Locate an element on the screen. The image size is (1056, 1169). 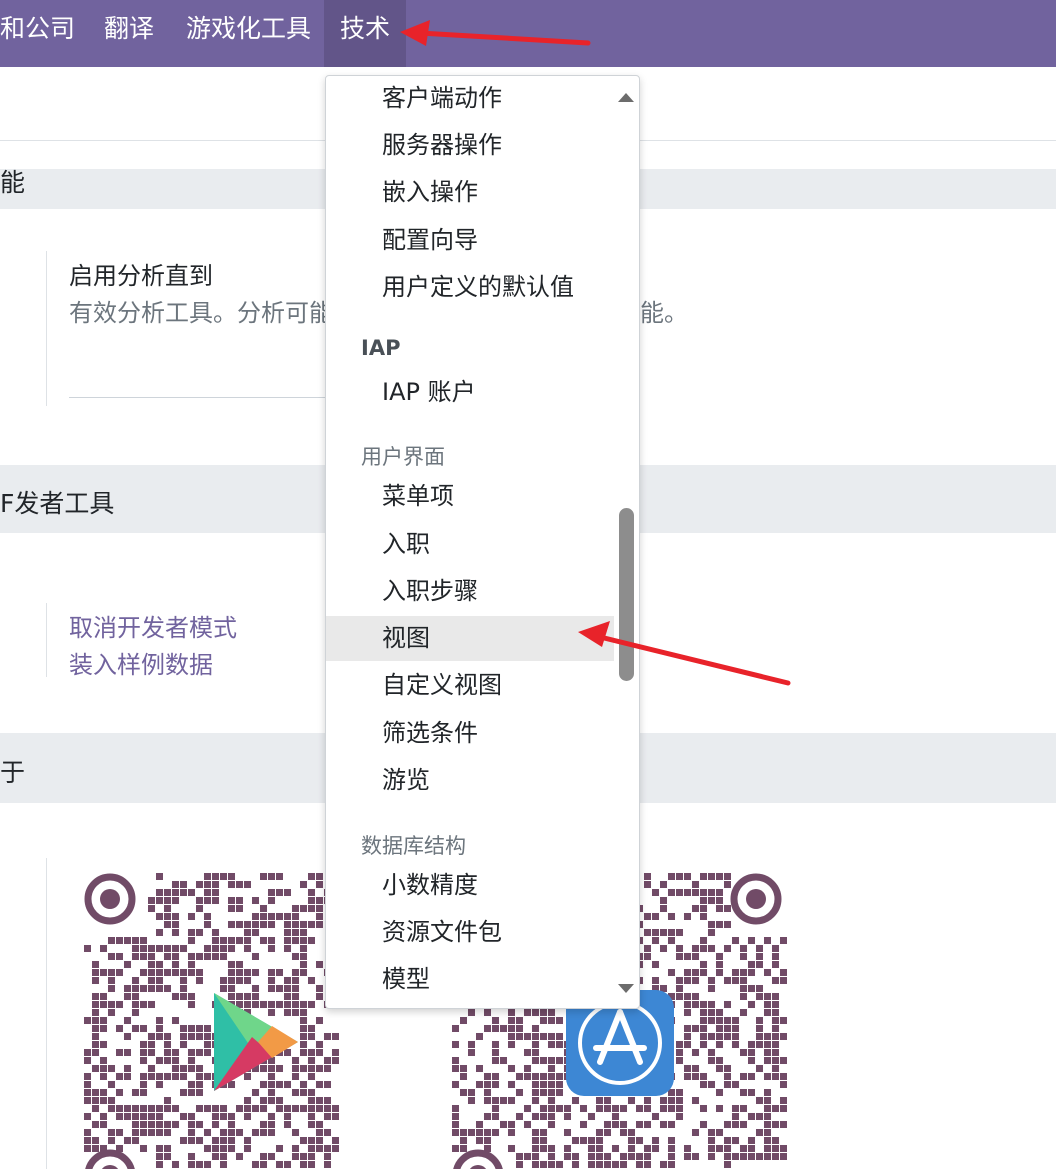
nav-item-technical: 技术 is located at coordinates (365, 33).